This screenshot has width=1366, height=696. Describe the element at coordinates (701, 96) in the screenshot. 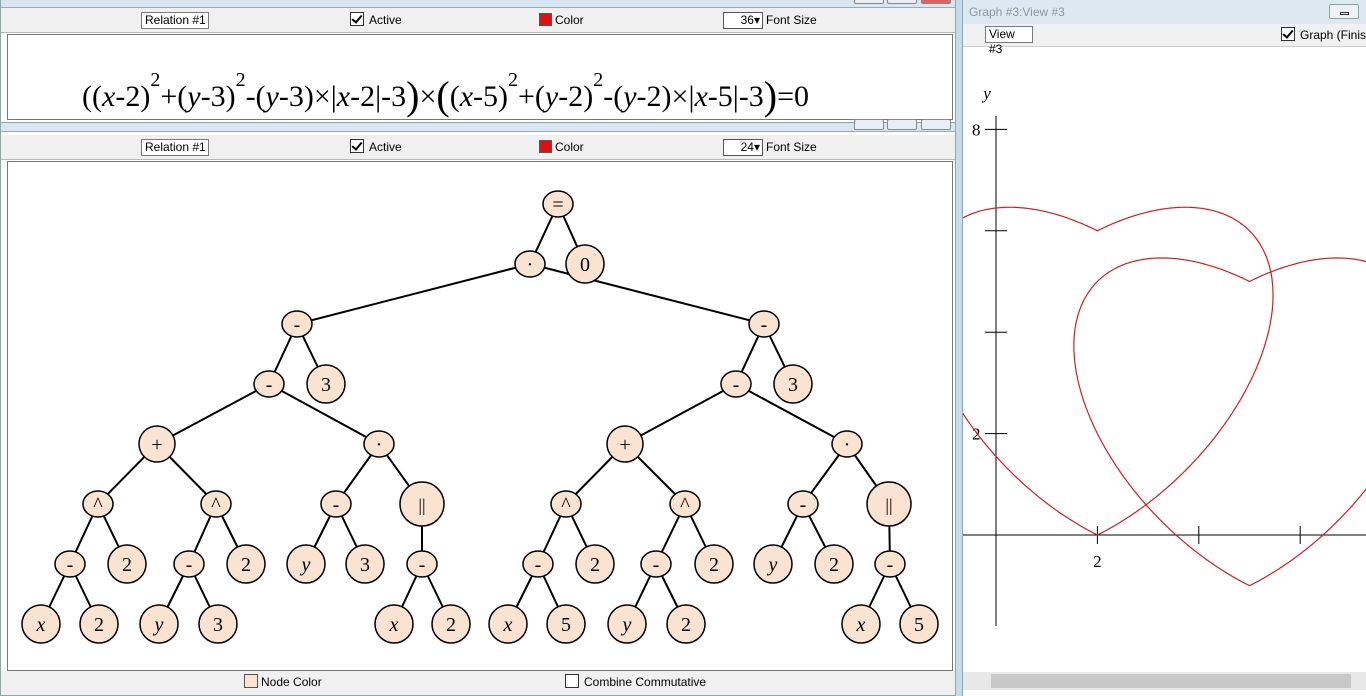

I see `equation-token: x` at that location.